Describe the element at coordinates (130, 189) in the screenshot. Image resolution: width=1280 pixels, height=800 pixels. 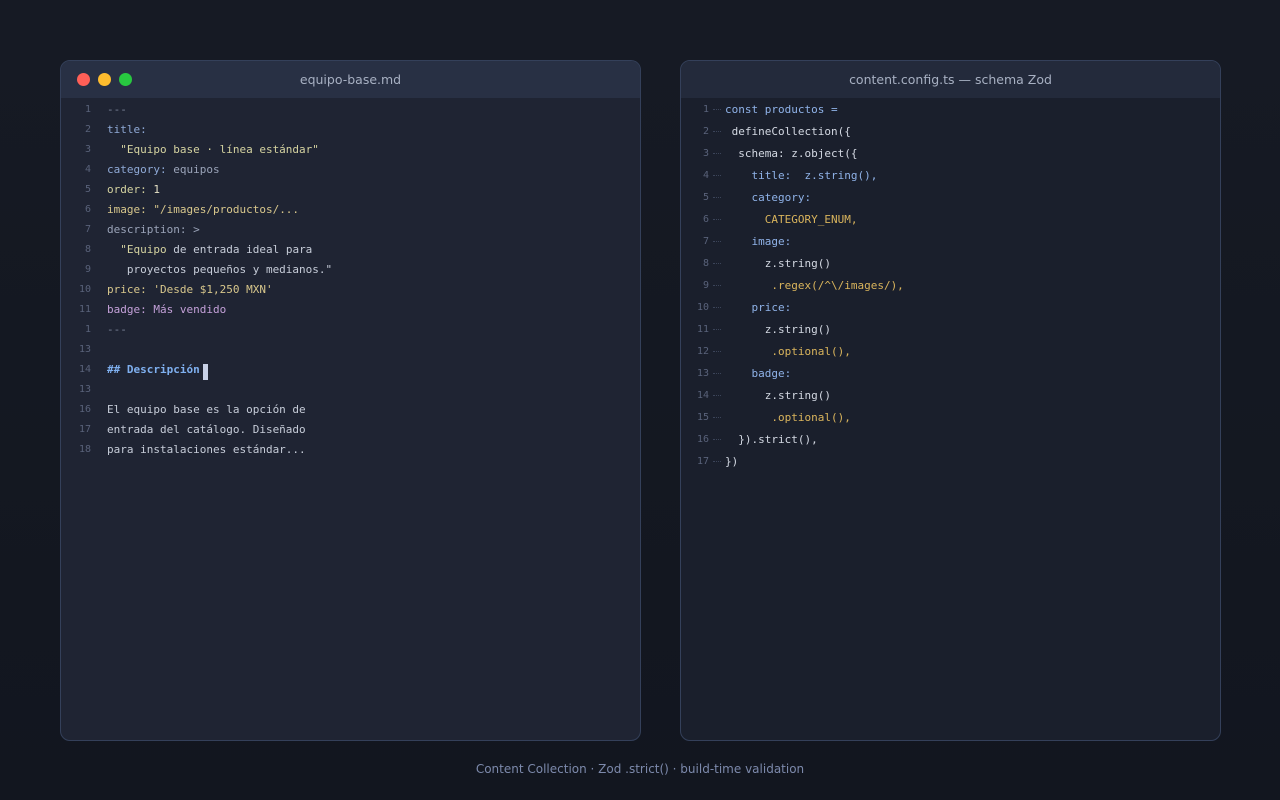
I see `code-token: order:` at that location.